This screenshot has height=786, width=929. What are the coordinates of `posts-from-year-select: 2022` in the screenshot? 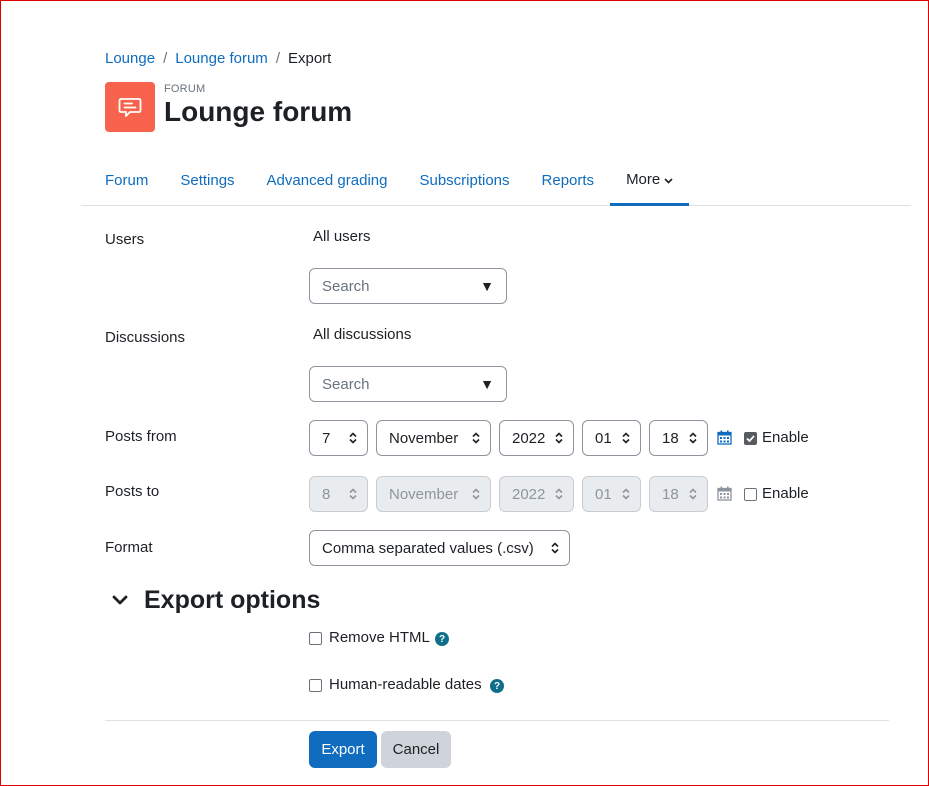 It's located at (536, 438).